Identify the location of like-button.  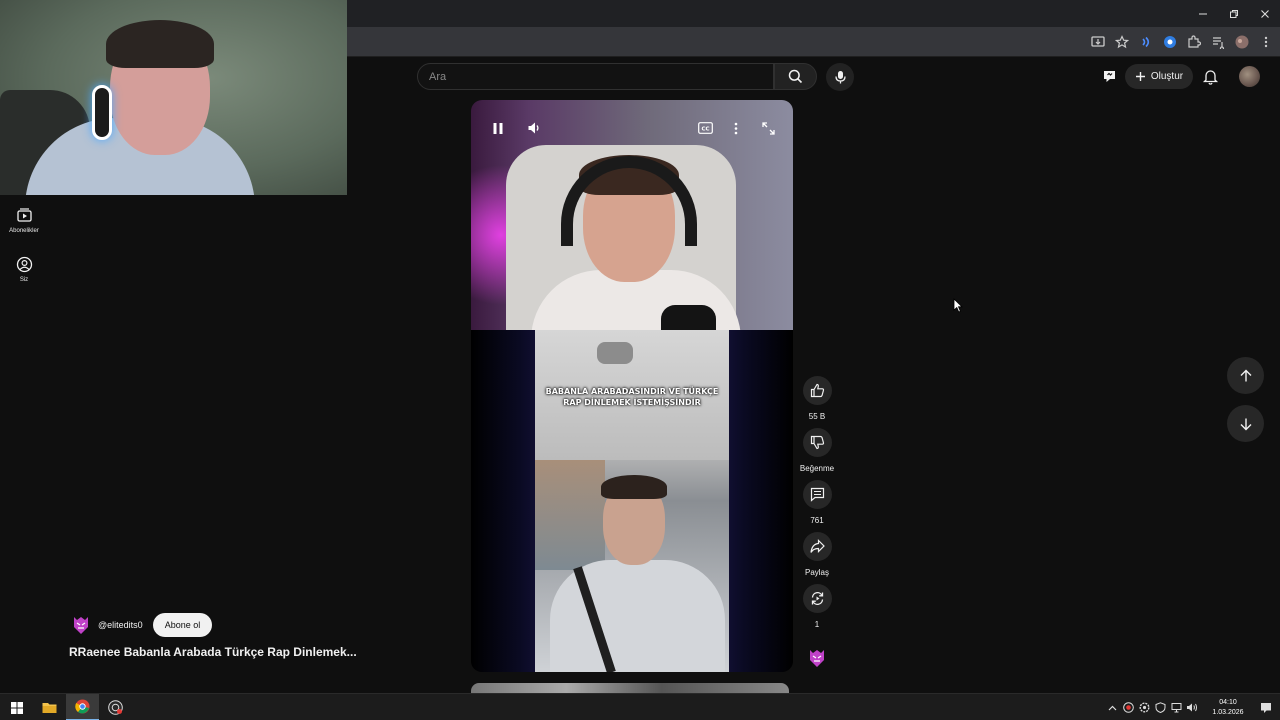
(817, 390).